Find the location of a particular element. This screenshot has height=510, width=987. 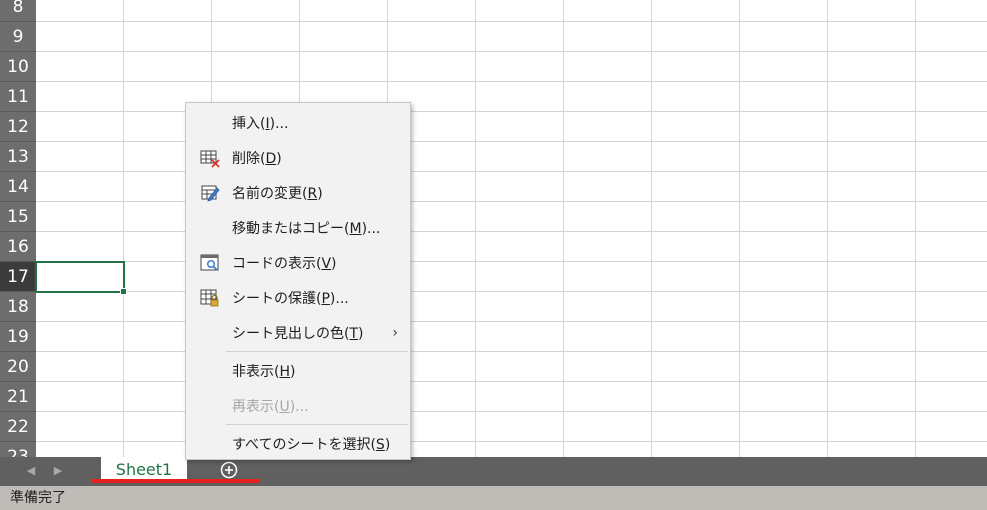

row-header: 18 is located at coordinates (18, 307).